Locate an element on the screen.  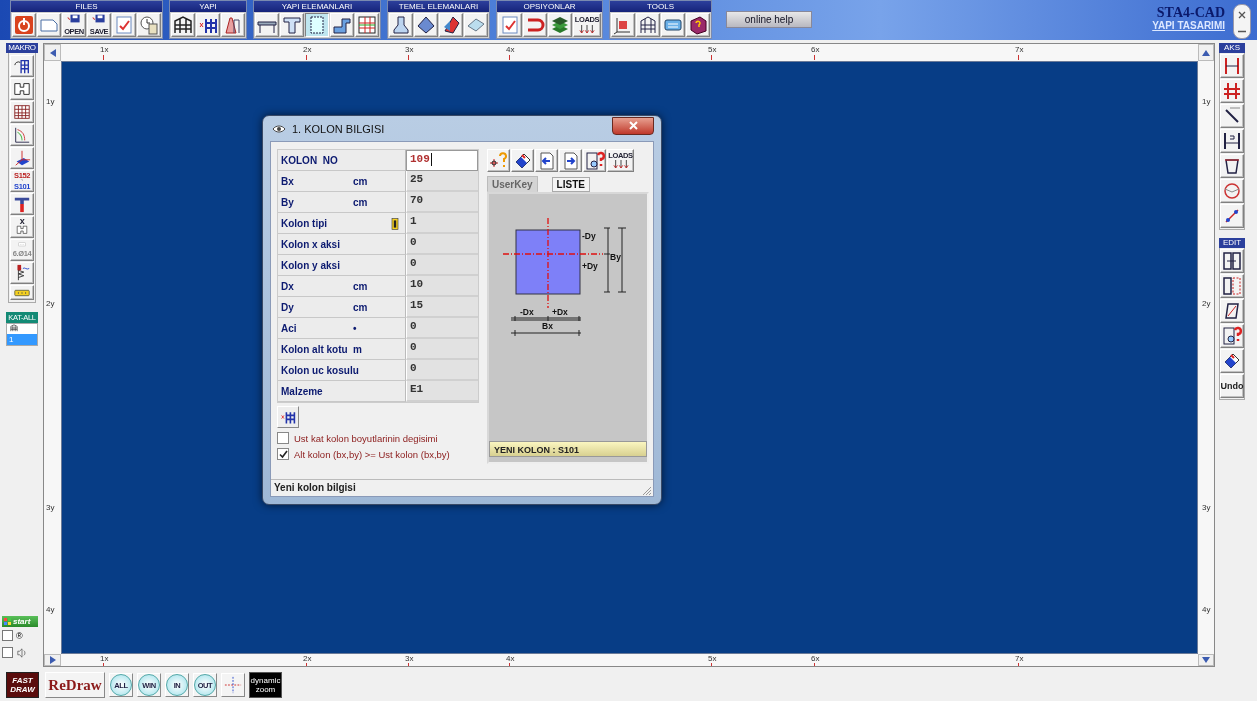
tab: UserKey is located at coordinates (512, 184).